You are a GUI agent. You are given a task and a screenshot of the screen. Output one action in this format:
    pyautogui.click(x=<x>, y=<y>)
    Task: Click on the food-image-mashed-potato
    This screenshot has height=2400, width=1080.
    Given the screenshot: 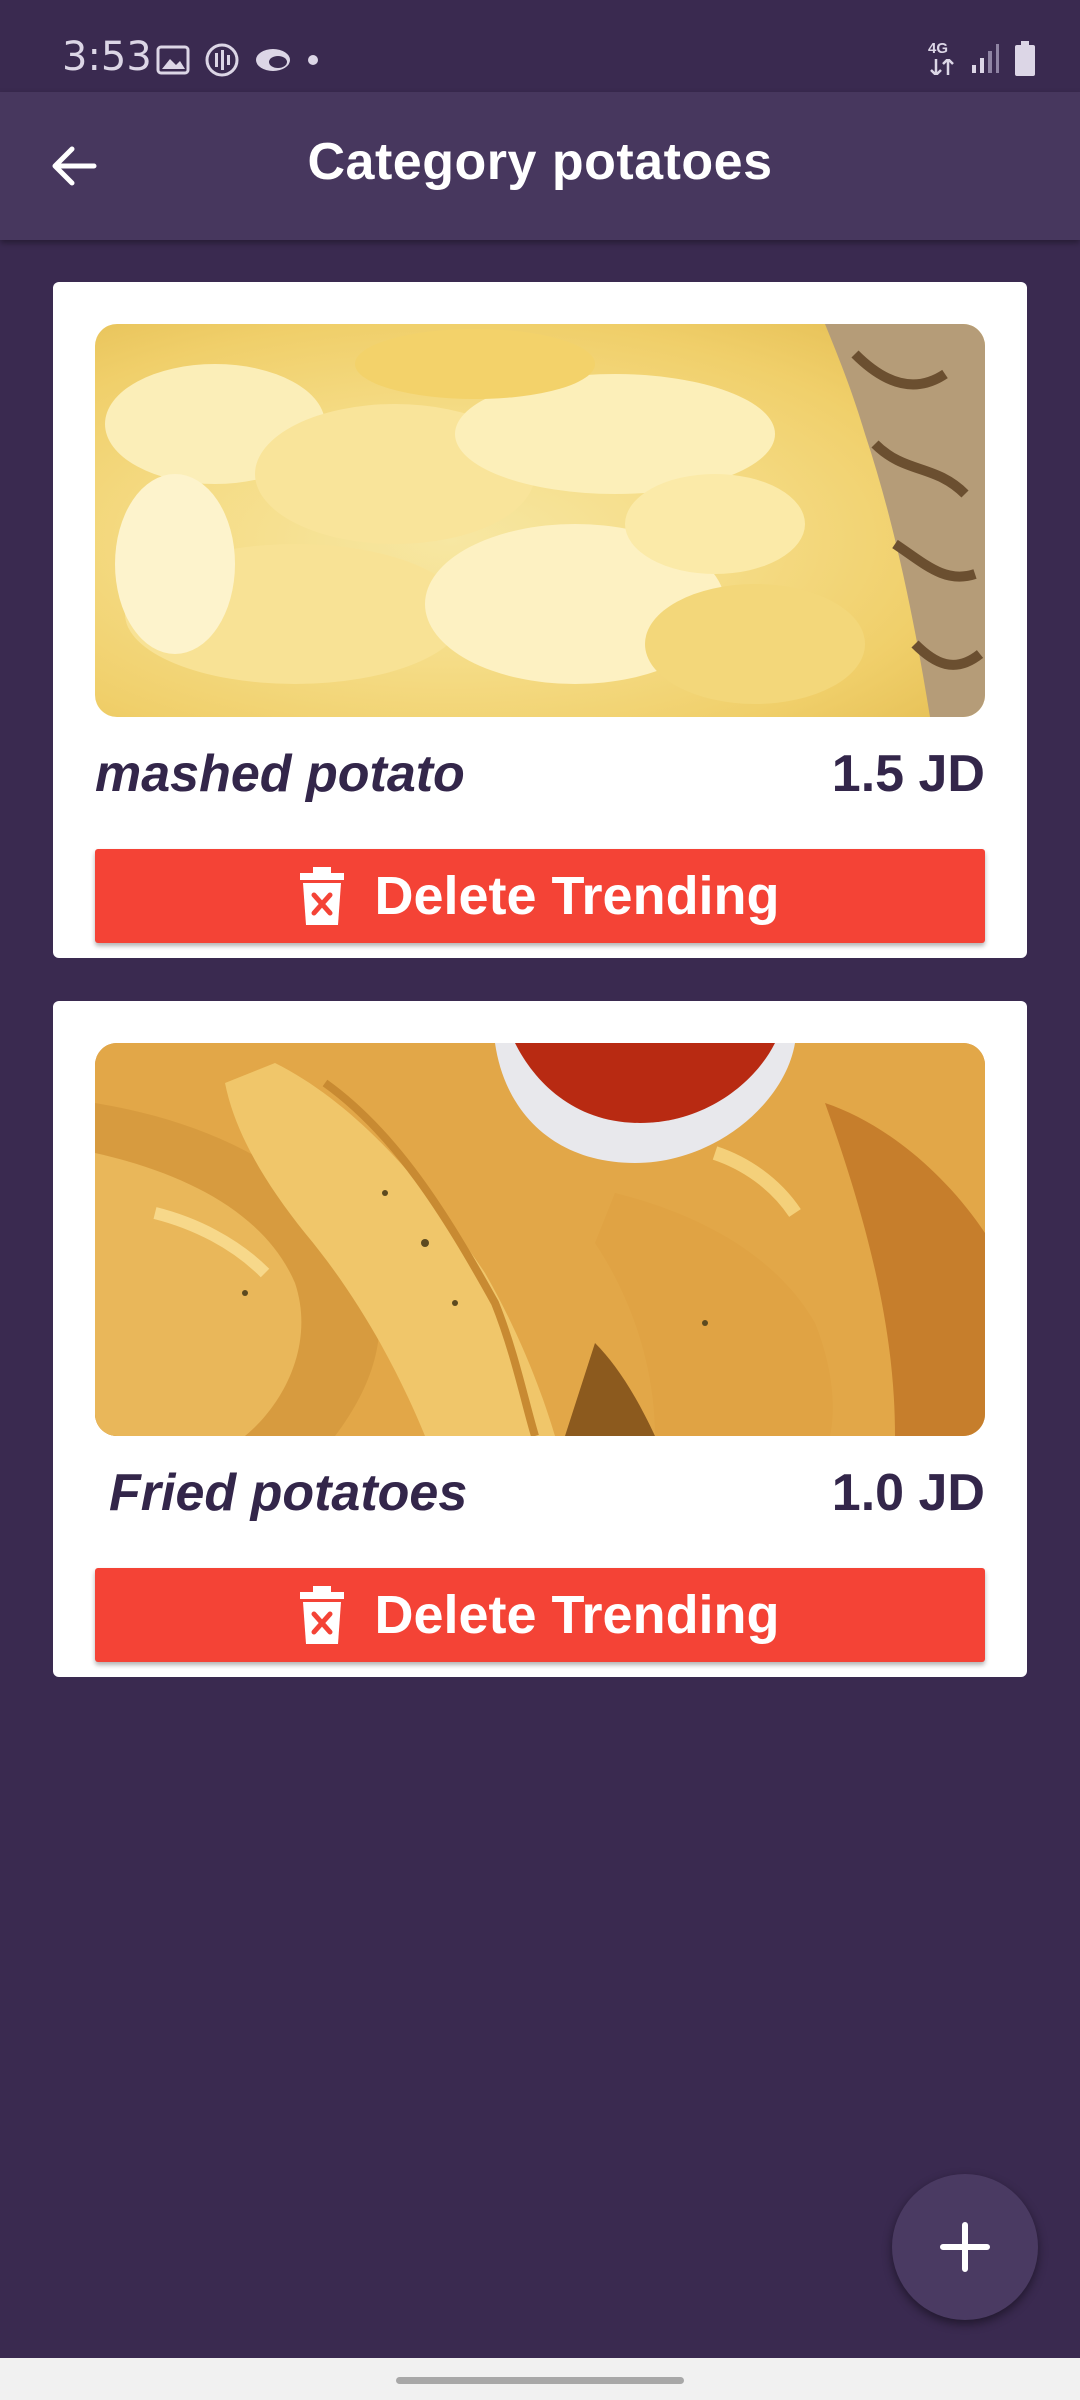 What is the action you would take?
    pyautogui.click(x=540, y=520)
    